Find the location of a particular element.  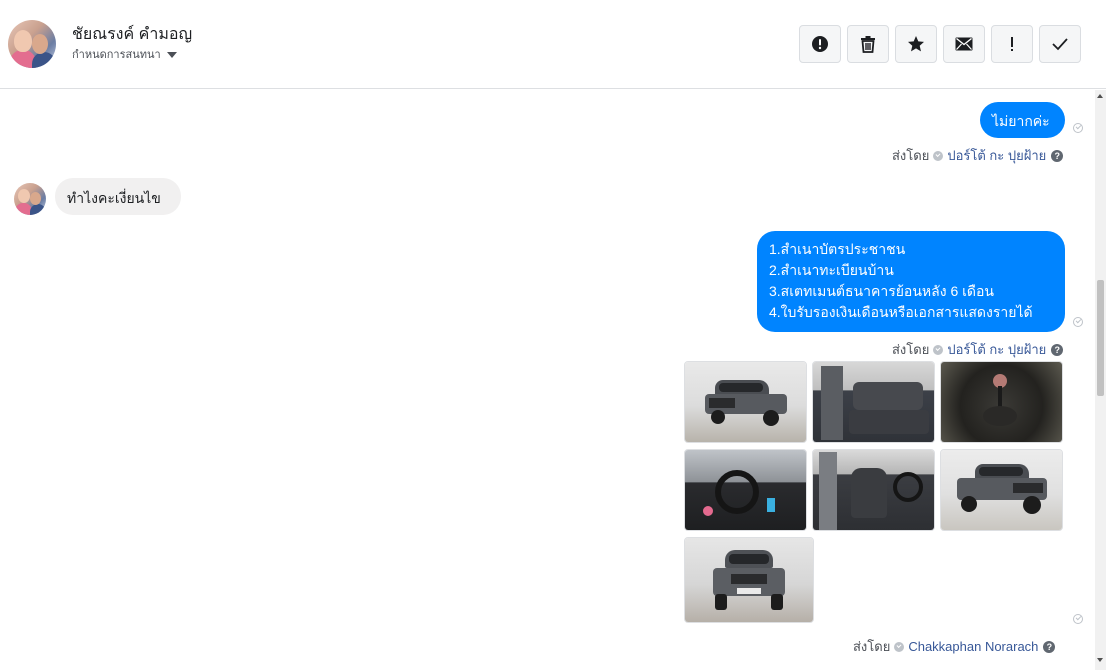

scroll-up-arrow-icon is located at coordinates (1100, 96).